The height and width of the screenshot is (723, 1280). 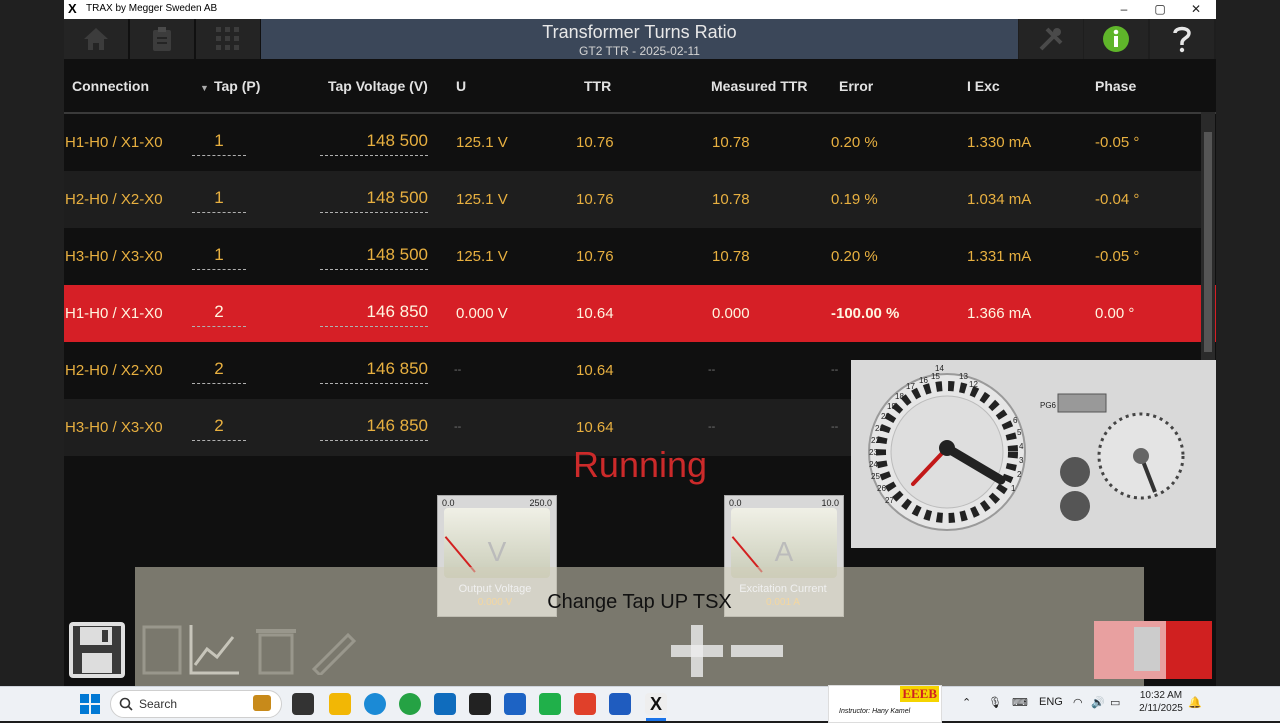 I want to click on save-button, so click(x=97, y=650).